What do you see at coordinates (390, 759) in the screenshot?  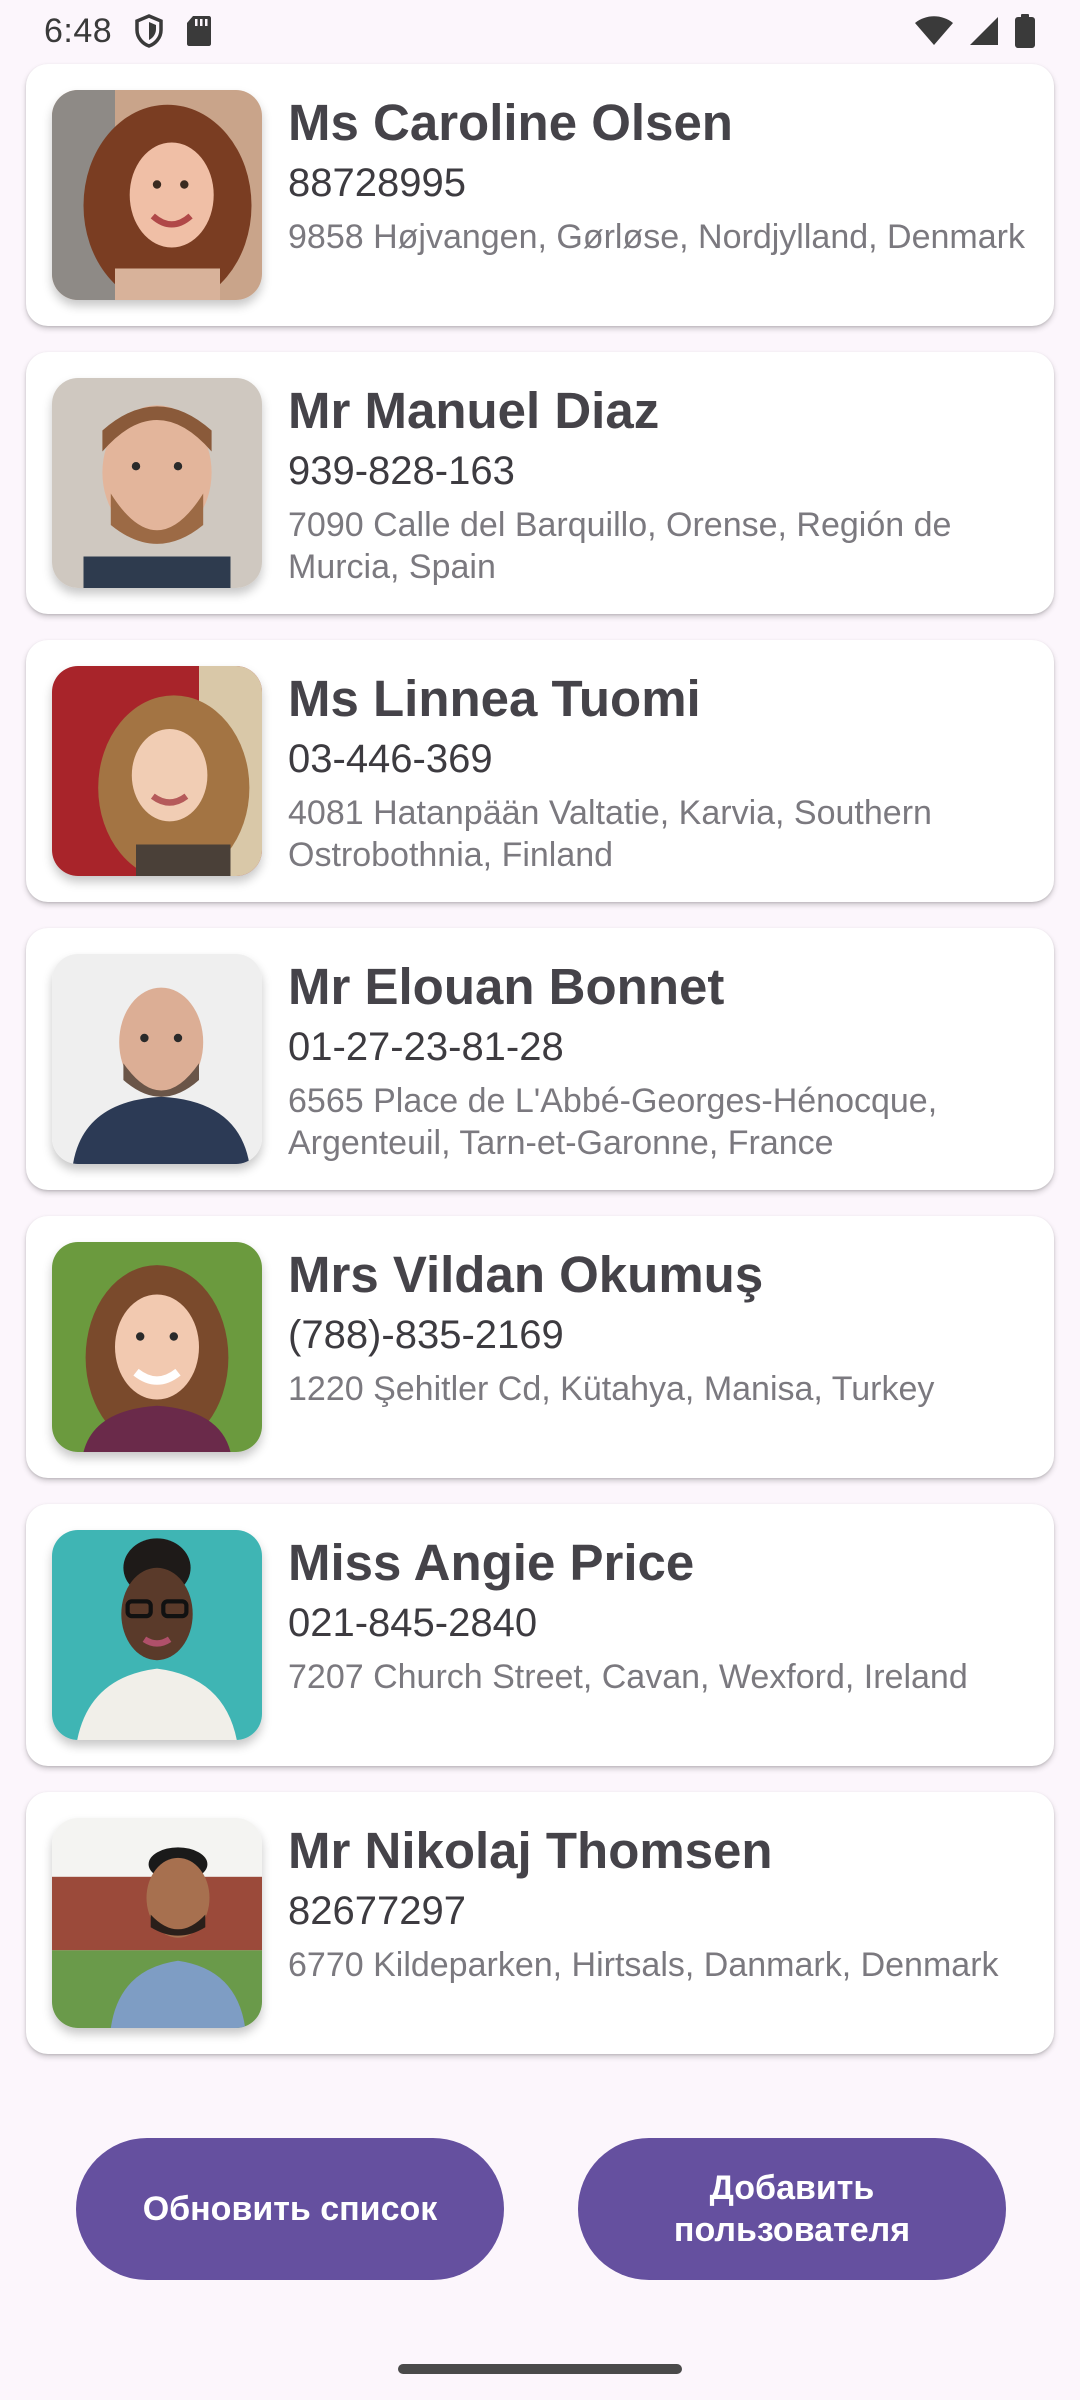 I see `contact-phone: 03-446-369` at bounding box center [390, 759].